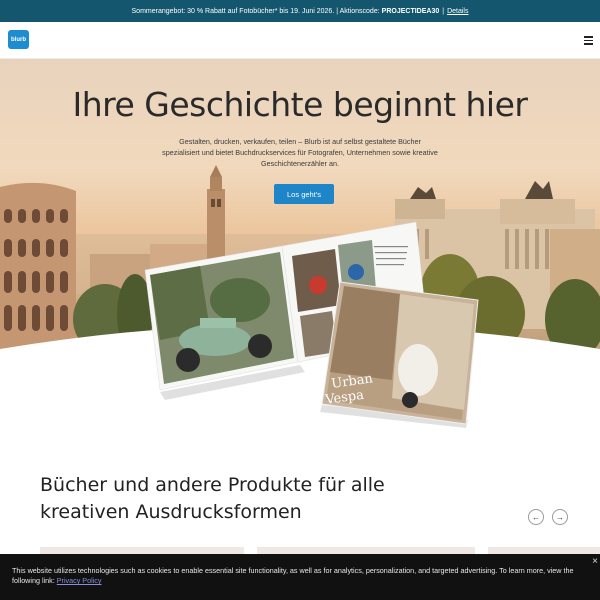 The height and width of the screenshot is (600, 600). I want to click on arrow-left-icon: ←, so click(536, 517).